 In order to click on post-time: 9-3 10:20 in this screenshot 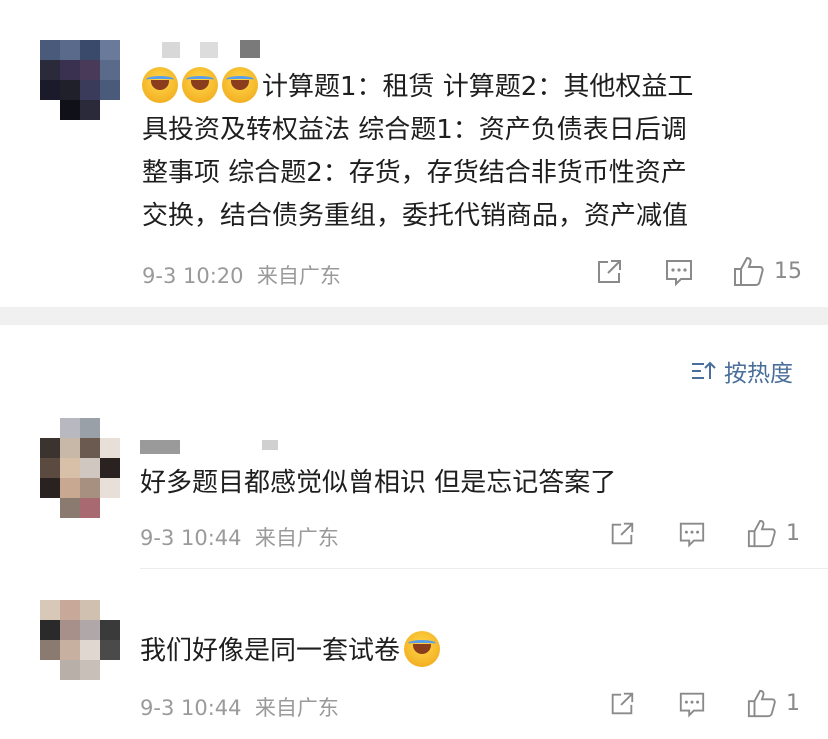, I will do `click(193, 276)`.